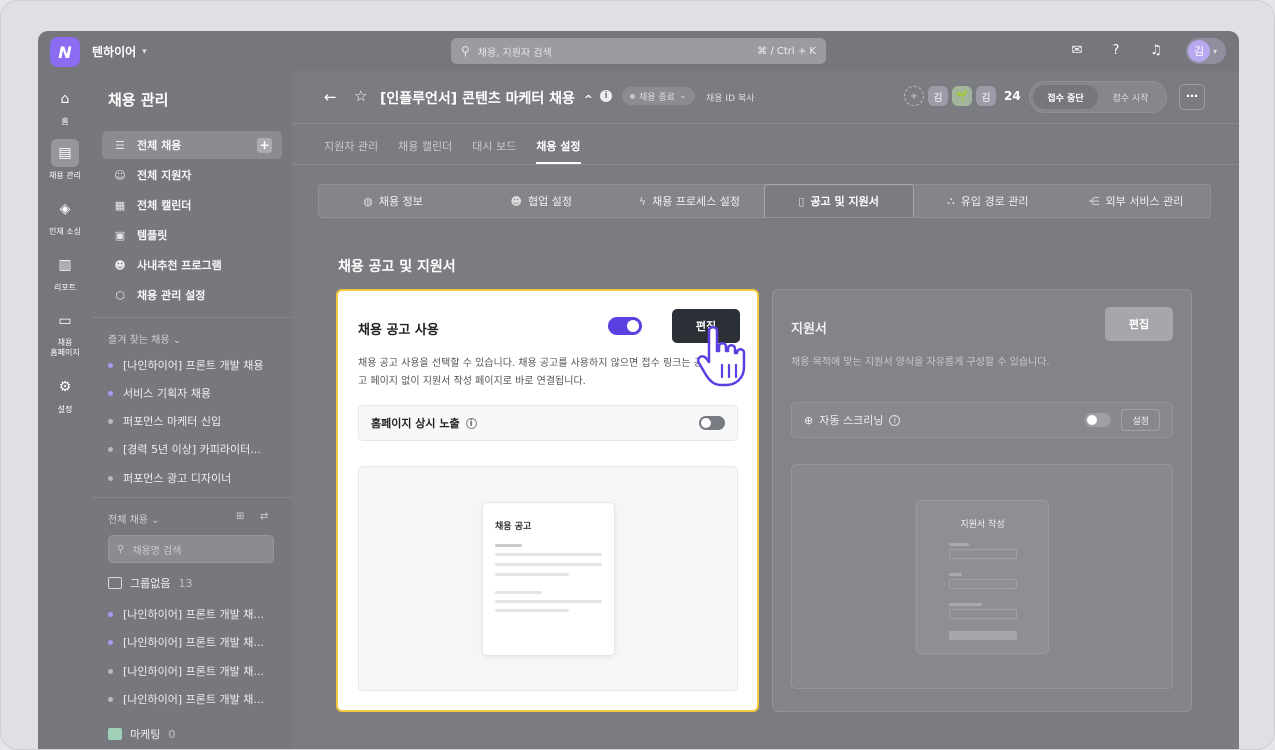 The height and width of the screenshot is (750, 1275). What do you see at coordinates (516, 201) in the screenshot?
I see `users-icon: ☻` at bounding box center [516, 201].